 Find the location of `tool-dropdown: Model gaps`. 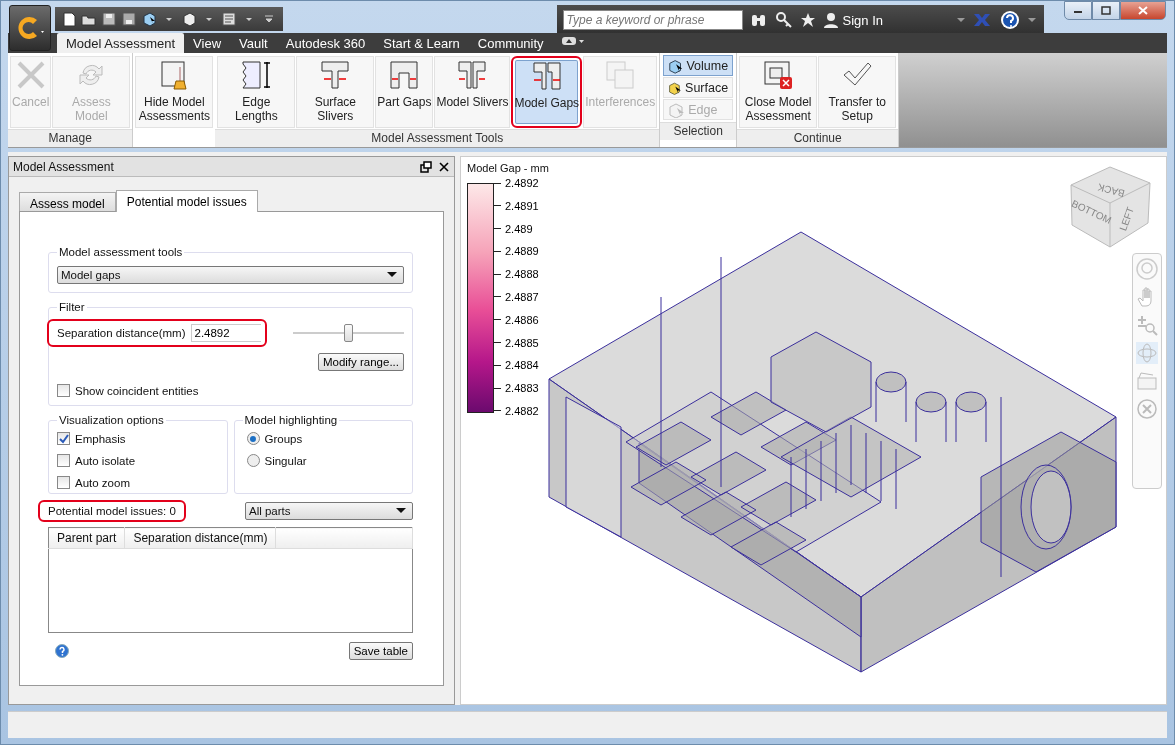

tool-dropdown: Model gaps is located at coordinates (230, 275).